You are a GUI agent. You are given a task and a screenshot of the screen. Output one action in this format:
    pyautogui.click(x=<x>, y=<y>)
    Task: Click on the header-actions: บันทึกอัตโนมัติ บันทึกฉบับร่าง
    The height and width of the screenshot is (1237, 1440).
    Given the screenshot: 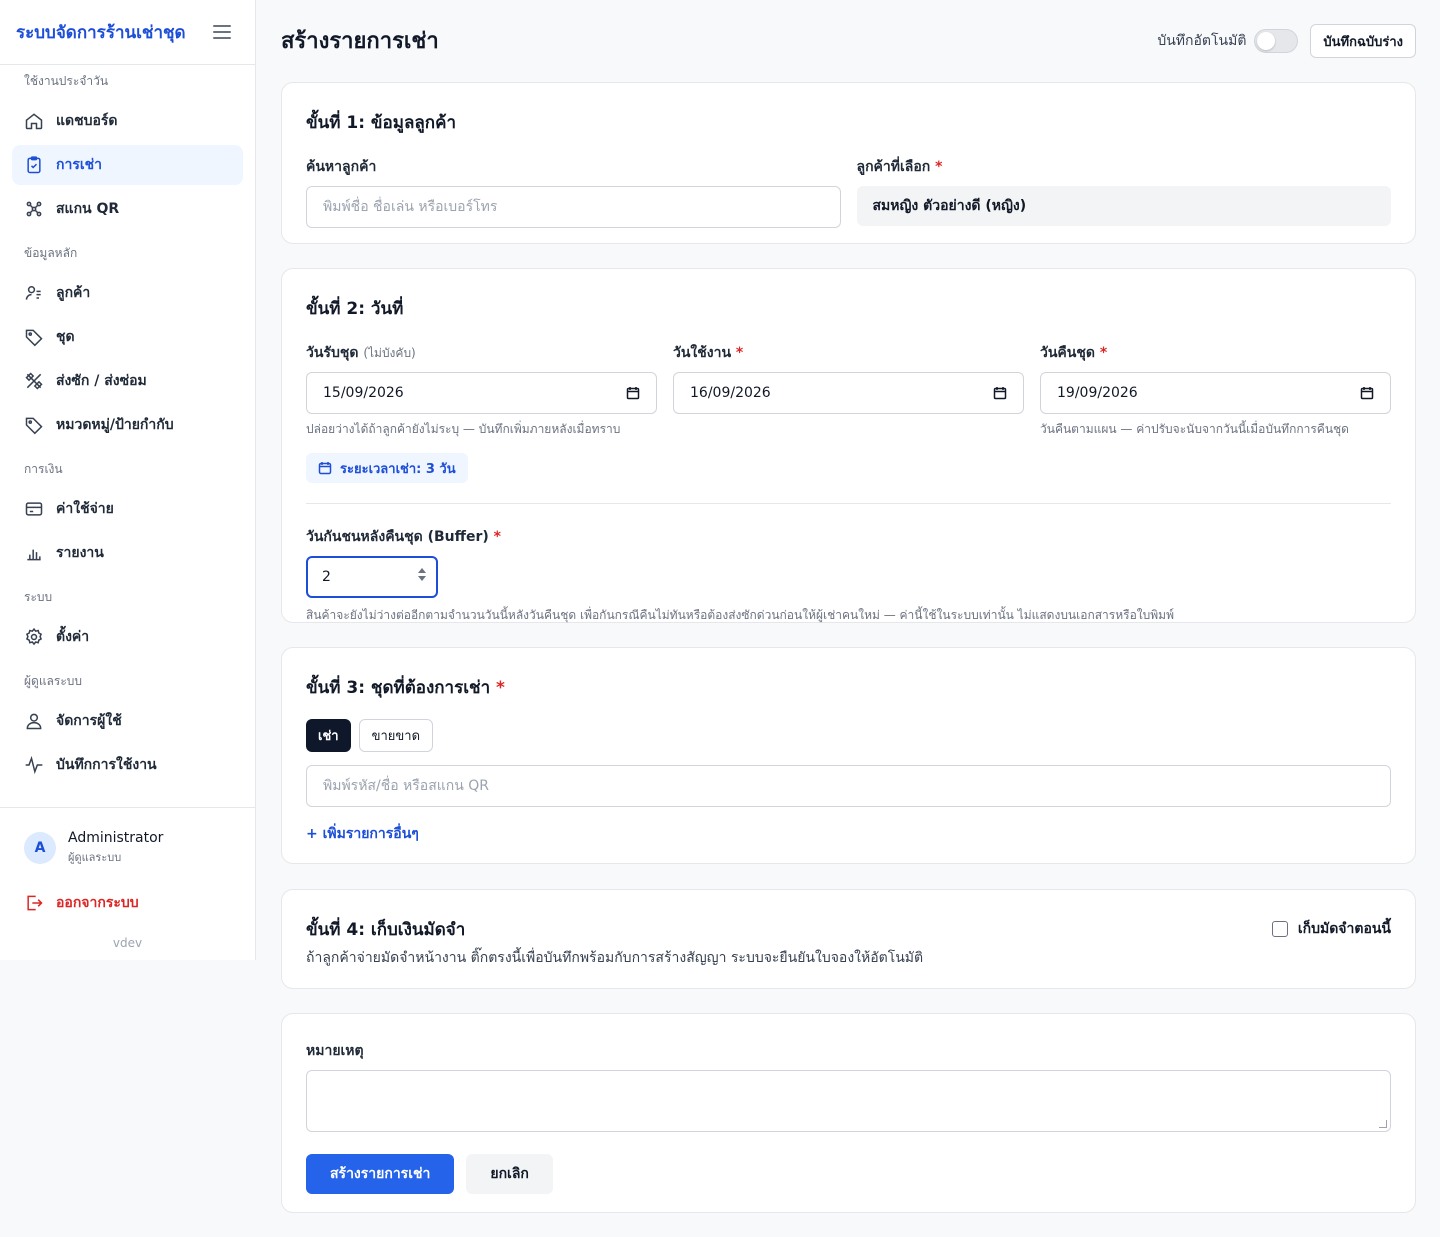 What is the action you would take?
    pyautogui.click(x=1286, y=41)
    